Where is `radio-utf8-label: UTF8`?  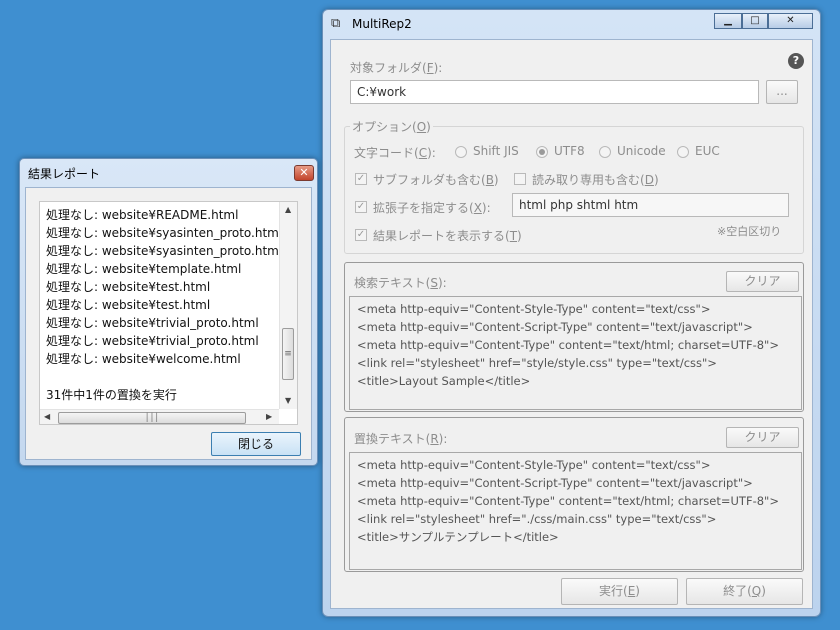
radio-utf8-label: UTF8 is located at coordinates (569, 151).